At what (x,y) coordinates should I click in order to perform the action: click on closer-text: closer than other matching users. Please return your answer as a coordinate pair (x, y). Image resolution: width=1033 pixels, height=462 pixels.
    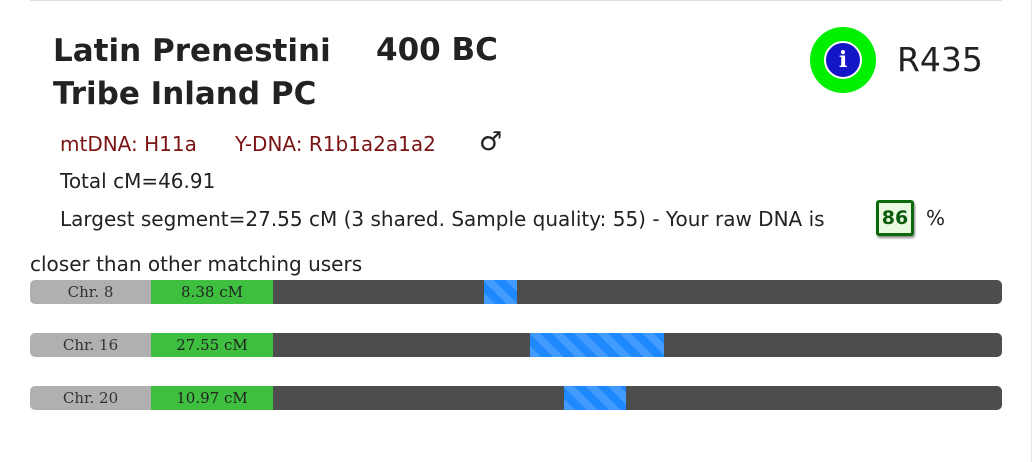
    Looking at the image, I should click on (196, 264).